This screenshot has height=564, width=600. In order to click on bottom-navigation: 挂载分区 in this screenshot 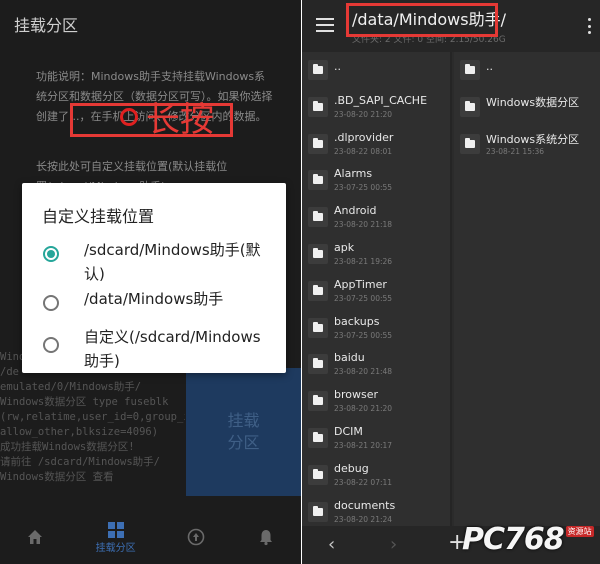, I will do `click(150, 537)`.